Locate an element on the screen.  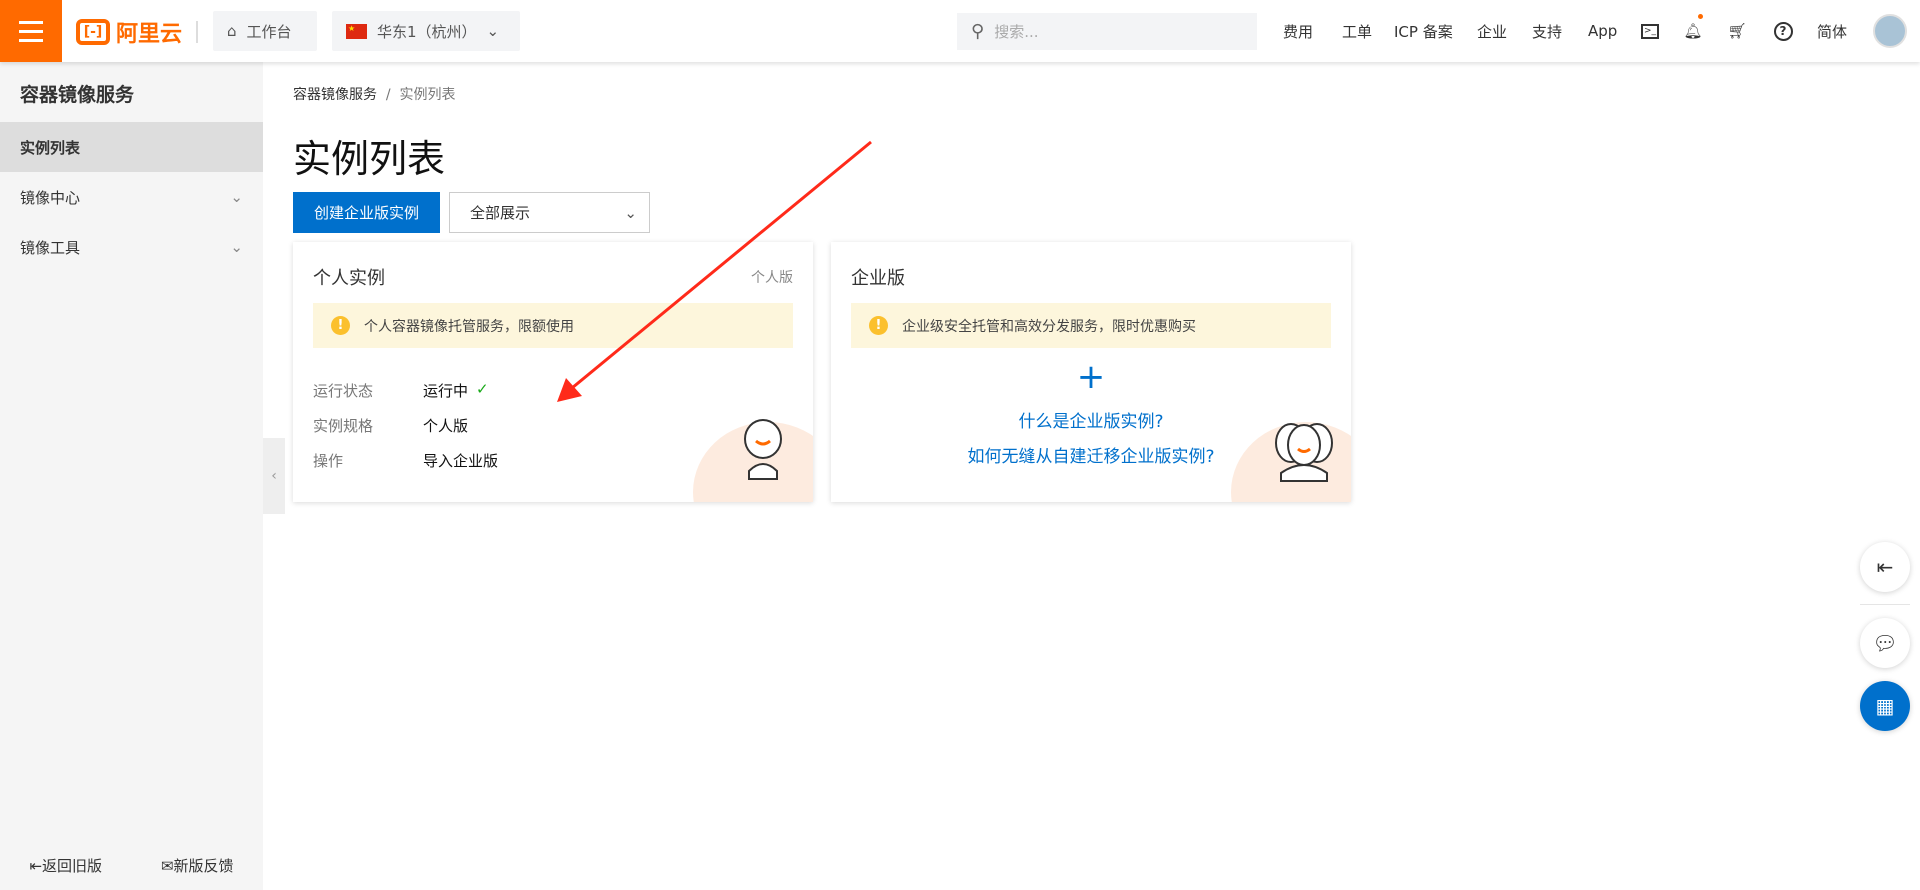
chat-float-button: 💬︎ is located at coordinates (1885, 643).